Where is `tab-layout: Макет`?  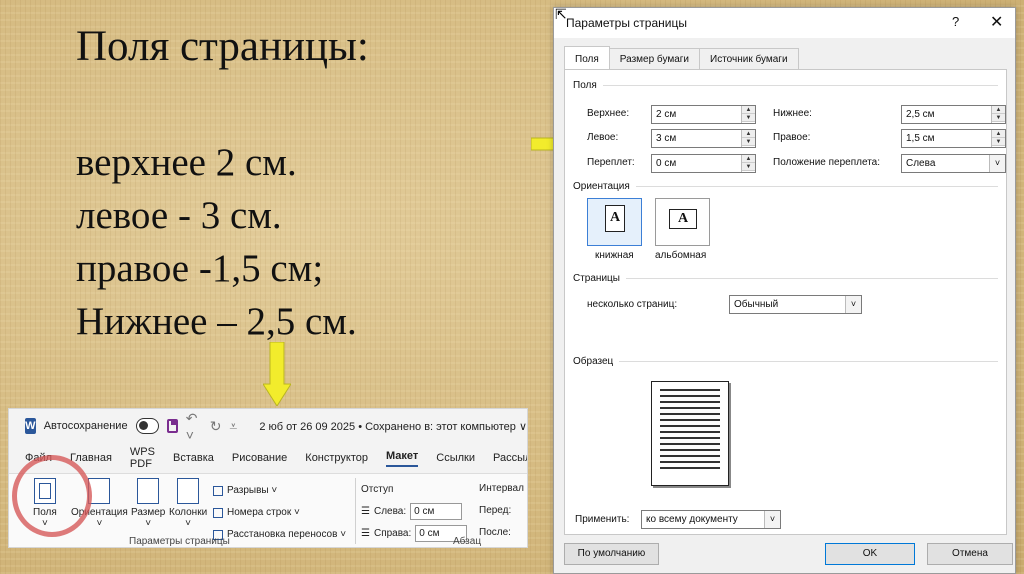 tab-layout: Макет is located at coordinates (402, 458).